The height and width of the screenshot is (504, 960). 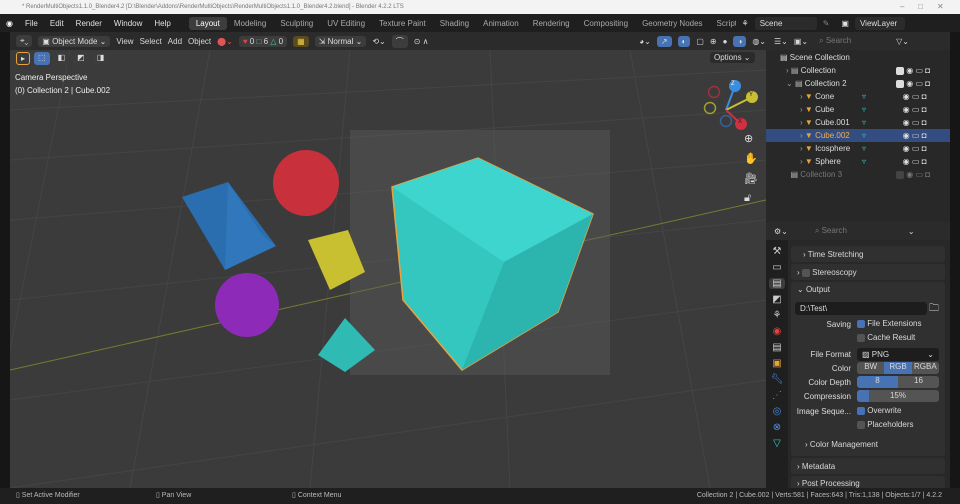 I want to click on view-layer-selector: ViewLayer, so click(x=879, y=23).